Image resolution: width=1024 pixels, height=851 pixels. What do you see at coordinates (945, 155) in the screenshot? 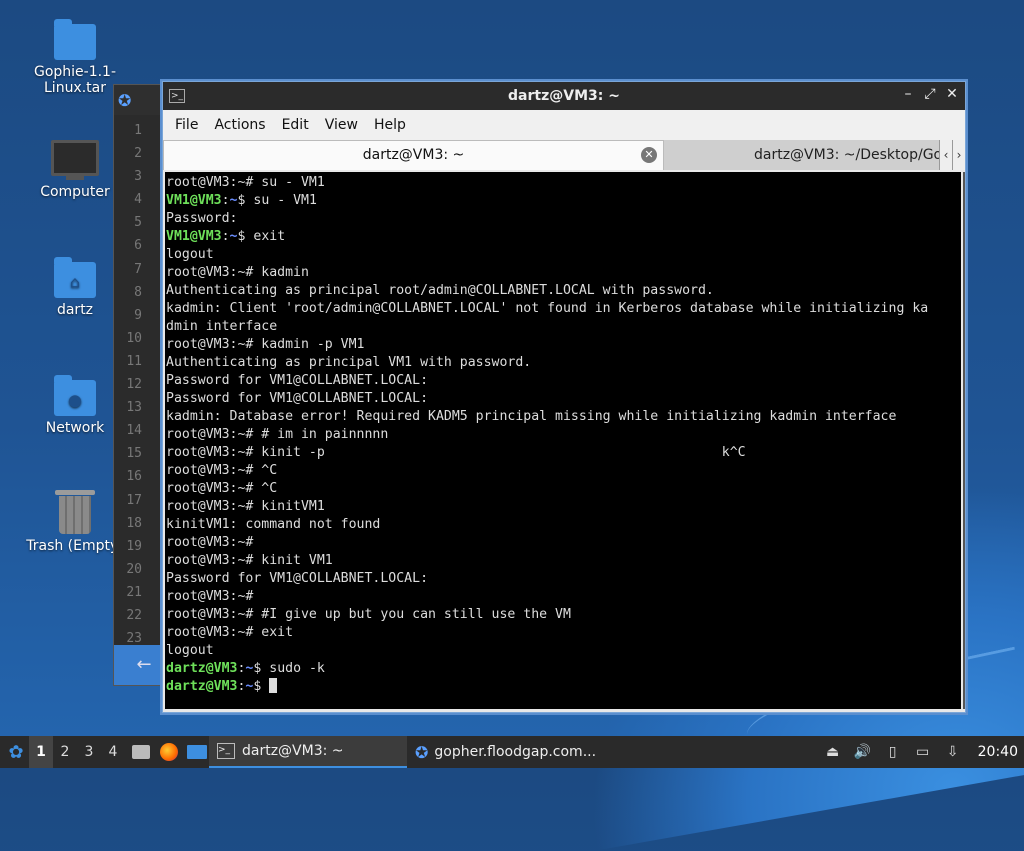
I see `tab-scroll-left-icon: ‹` at bounding box center [945, 155].